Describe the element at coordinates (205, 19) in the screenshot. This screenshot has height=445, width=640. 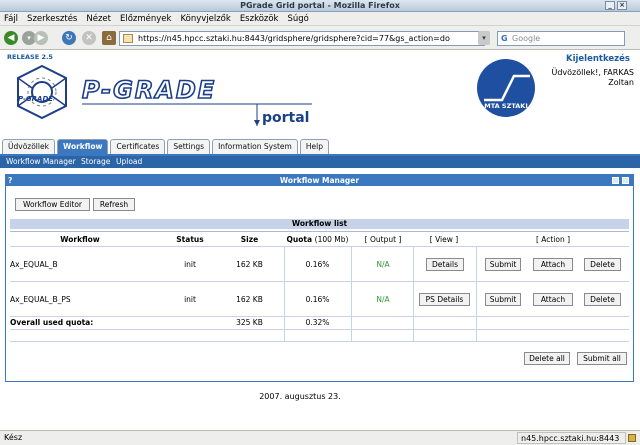
I see `menu-bookmarks: Könyvjelzők` at that location.